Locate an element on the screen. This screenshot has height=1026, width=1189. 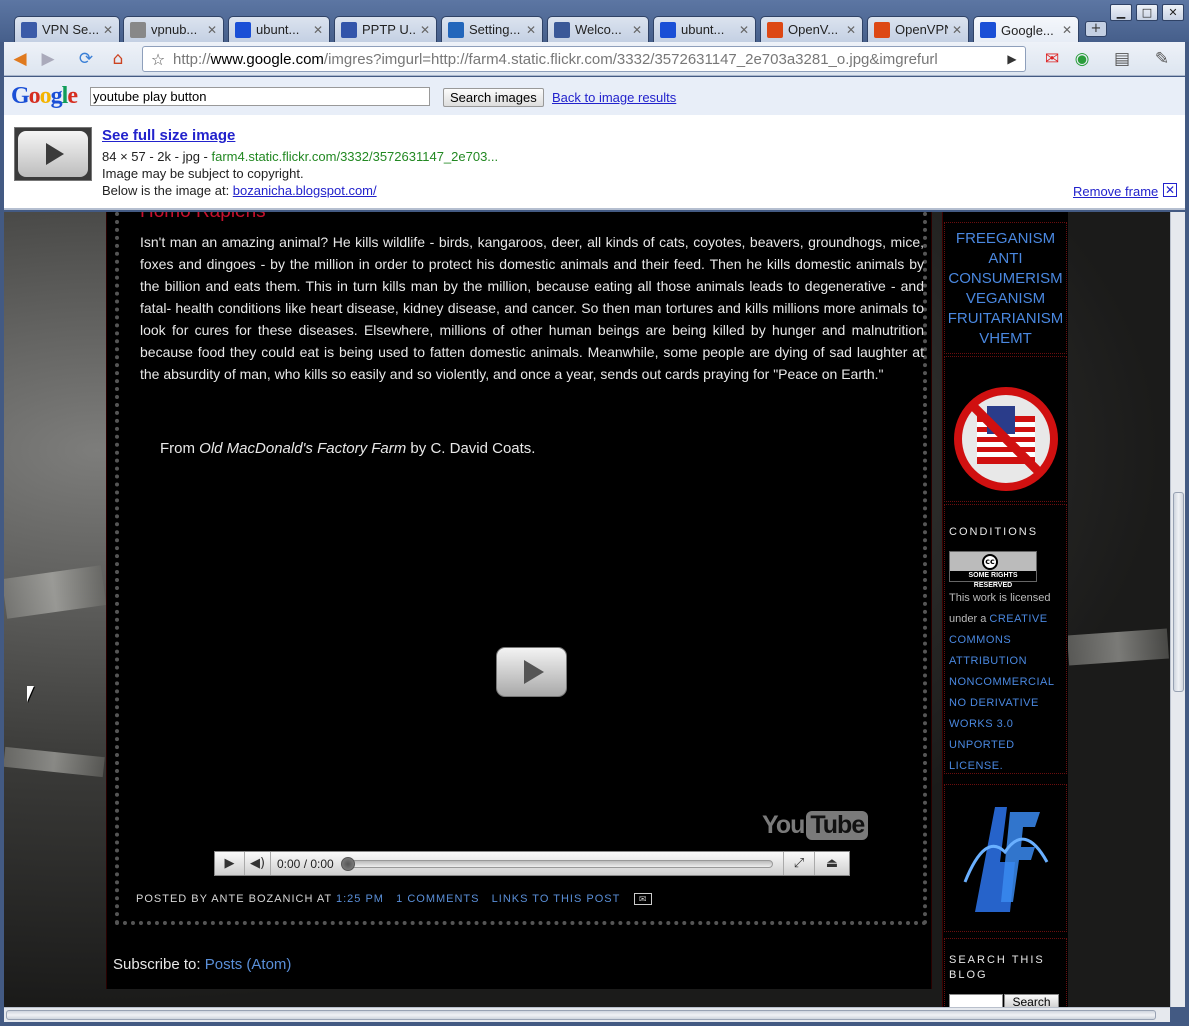
tab-2: ubunt... ✕ is located at coordinates (279, 29).